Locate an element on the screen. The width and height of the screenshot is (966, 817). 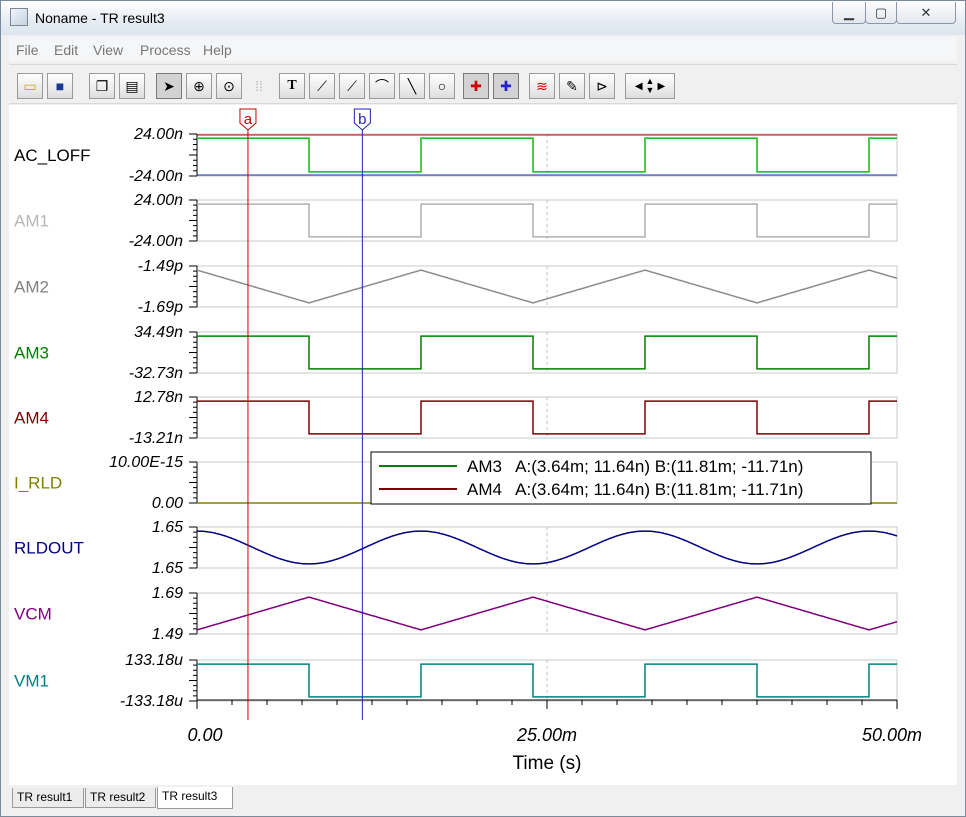
probe-icon: ✎ is located at coordinates (572, 85).